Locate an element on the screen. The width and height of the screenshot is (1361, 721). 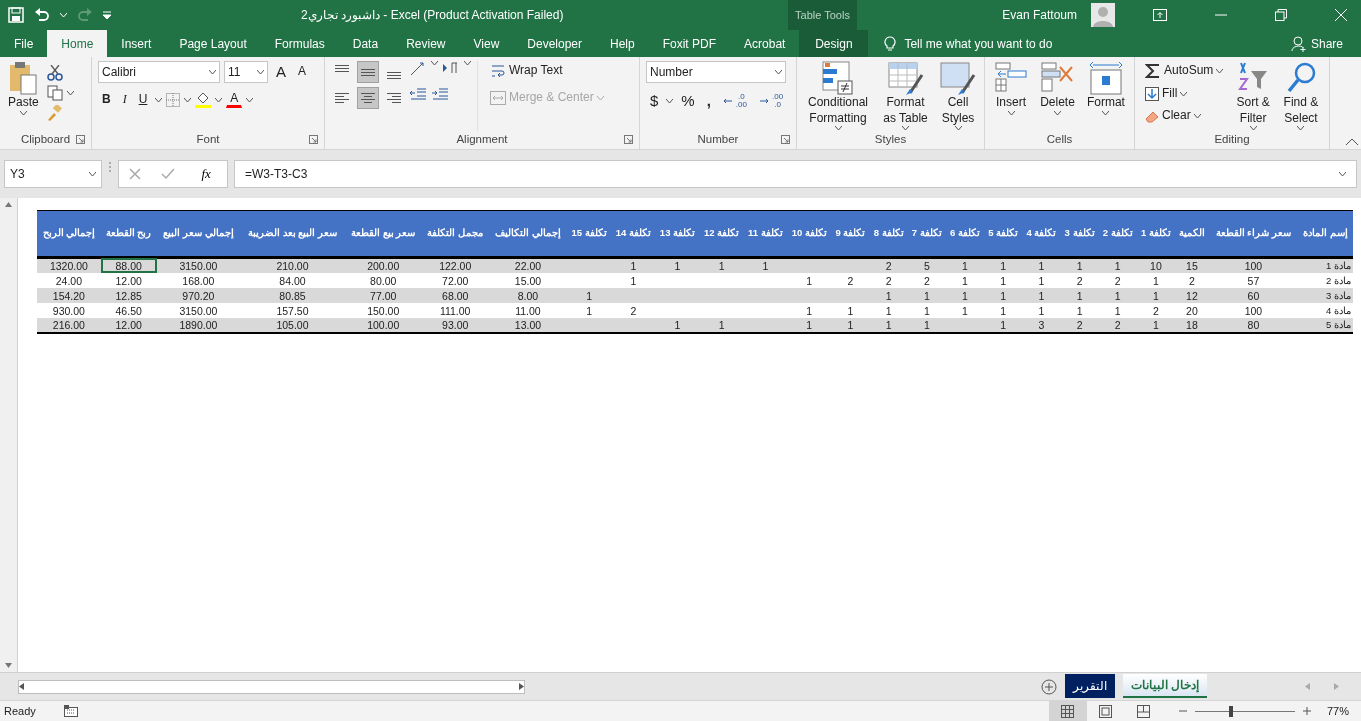
sheet-tab: التقرير is located at coordinates (1089, 685).